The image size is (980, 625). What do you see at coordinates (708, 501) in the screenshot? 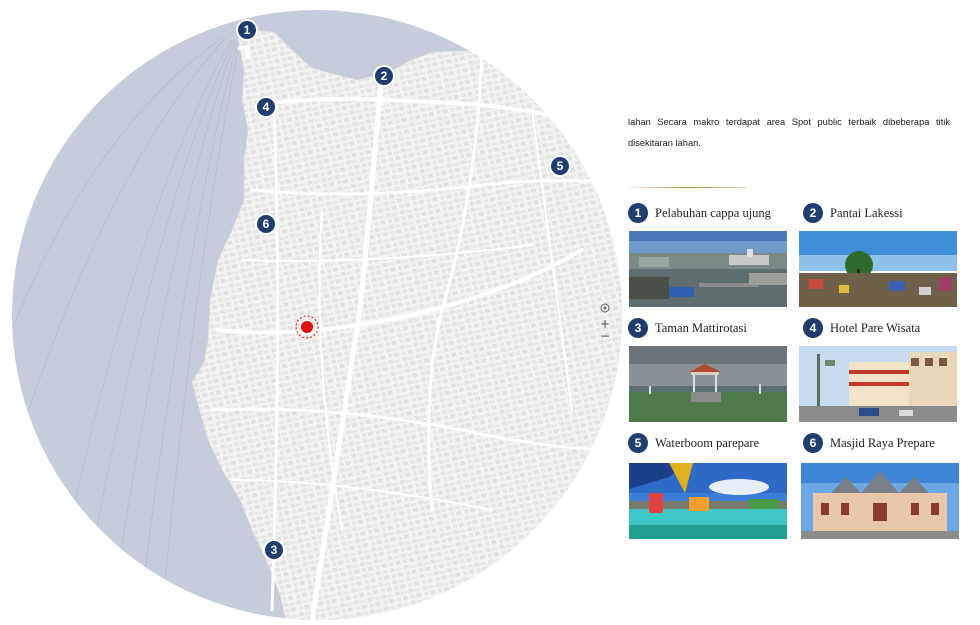
I see `photo-waterboom-parepare` at bounding box center [708, 501].